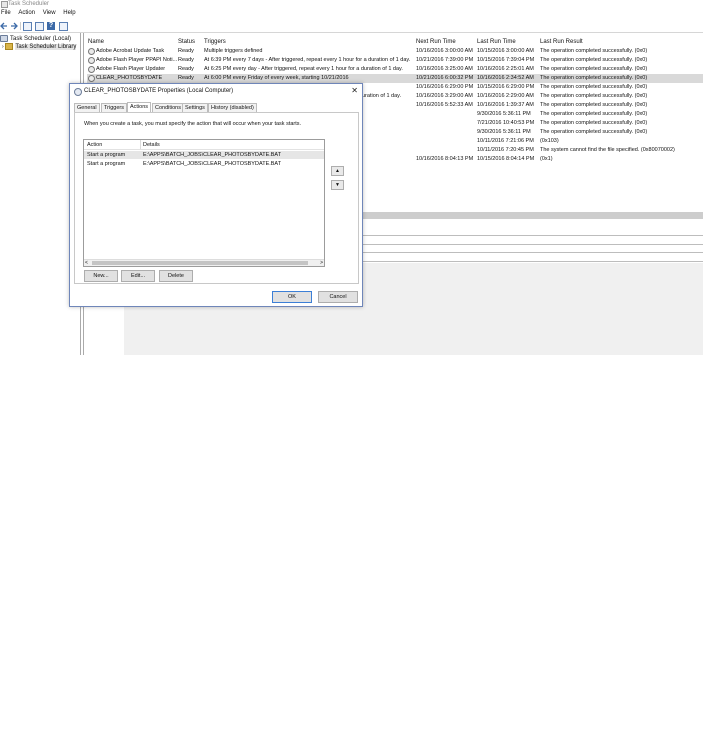 The image size is (703, 750). What do you see at coordinates (46, 47) in the screenshot?
I see `tree-item-label: Task Scheduler Library` at bounding box center [46, 47].